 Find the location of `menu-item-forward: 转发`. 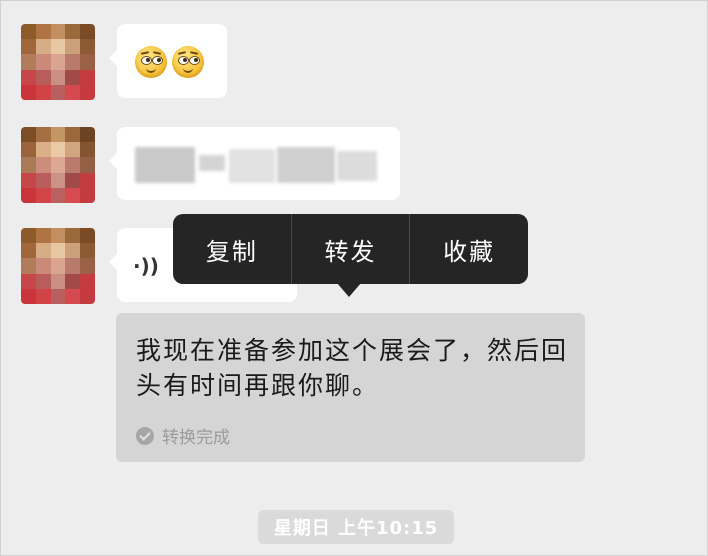

menu-item-forward: 转发 is located at coordinates (351, 249).